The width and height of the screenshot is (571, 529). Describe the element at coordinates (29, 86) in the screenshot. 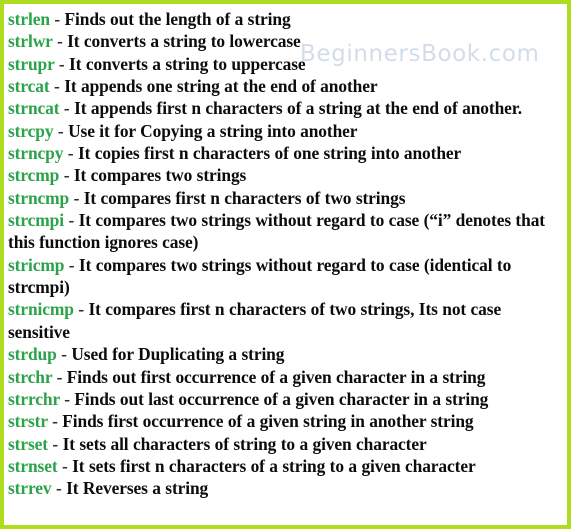

I see `function-name: strcat` at that location.